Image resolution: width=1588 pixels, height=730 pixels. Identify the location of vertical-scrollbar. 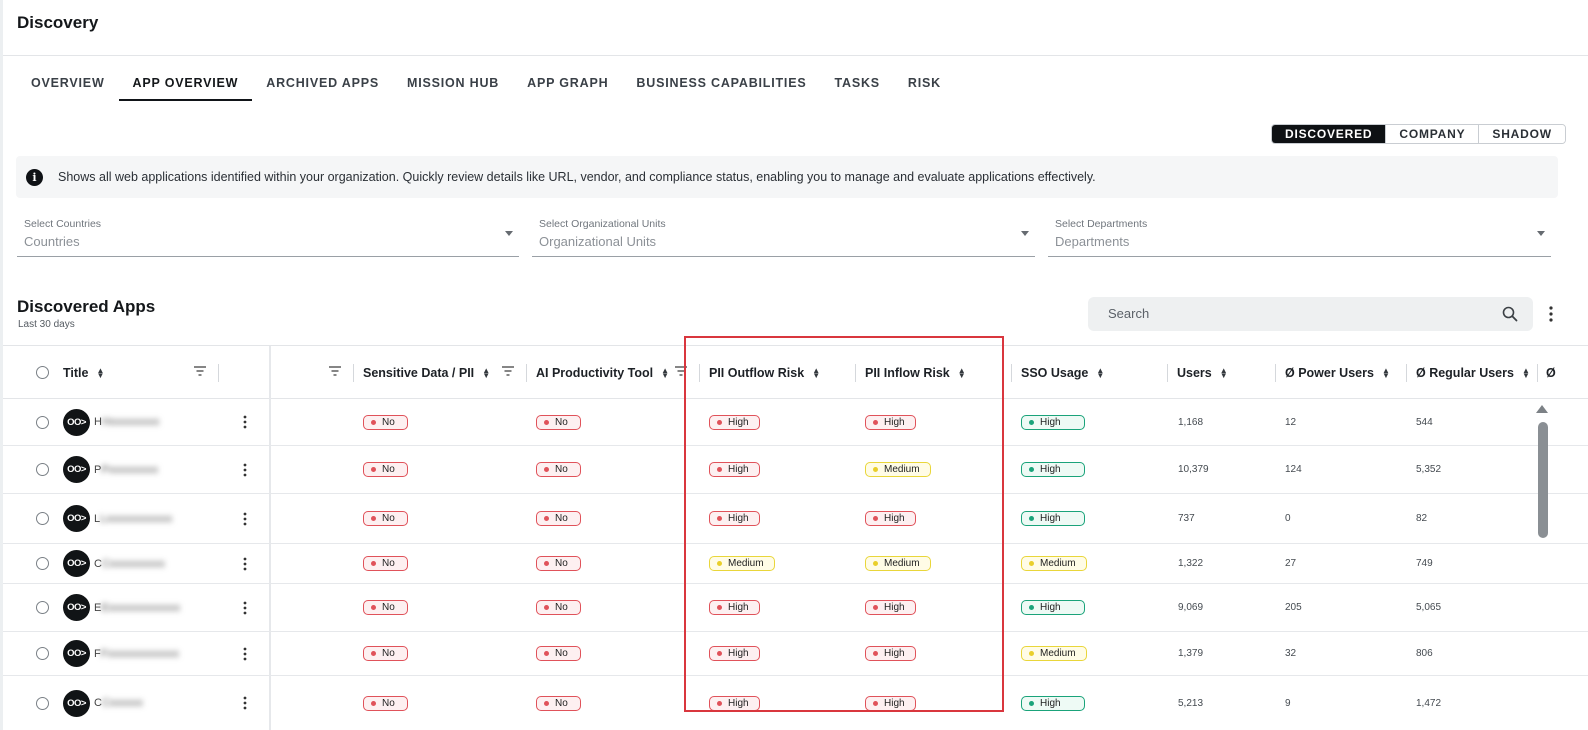
(1543, 565).